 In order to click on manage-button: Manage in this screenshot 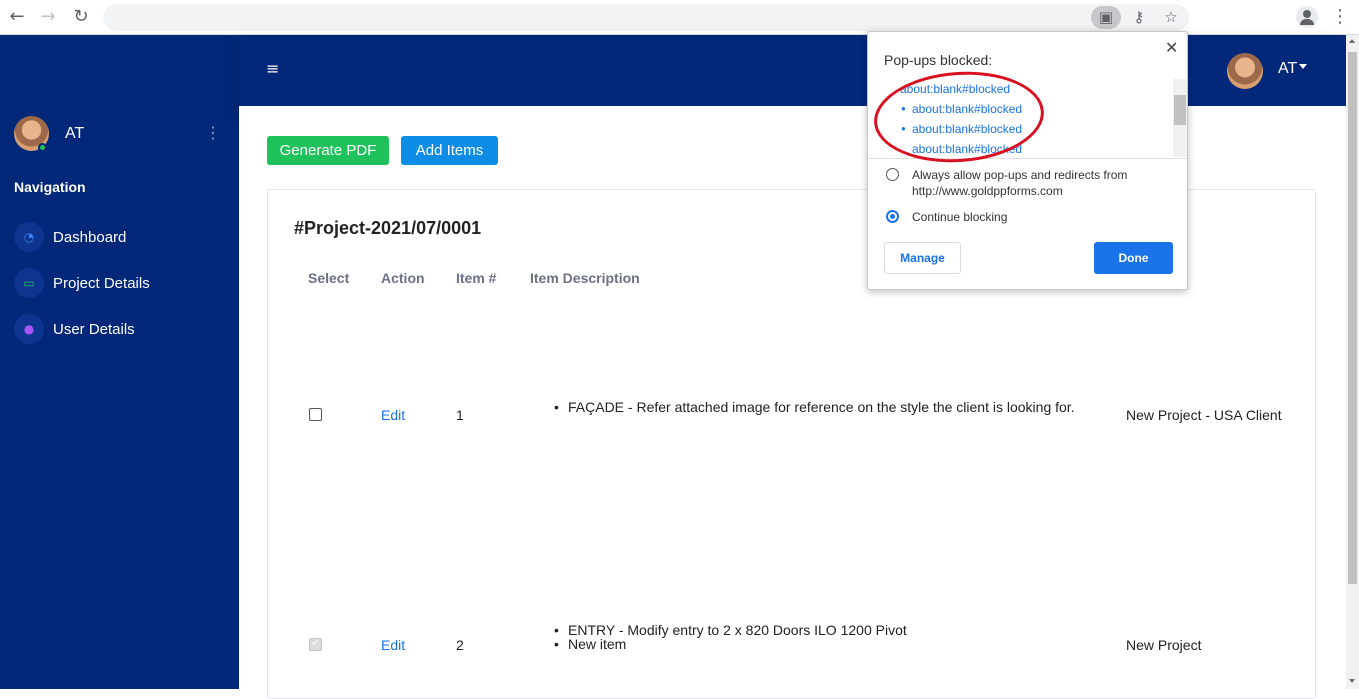, I will do `click(922, 258)`.